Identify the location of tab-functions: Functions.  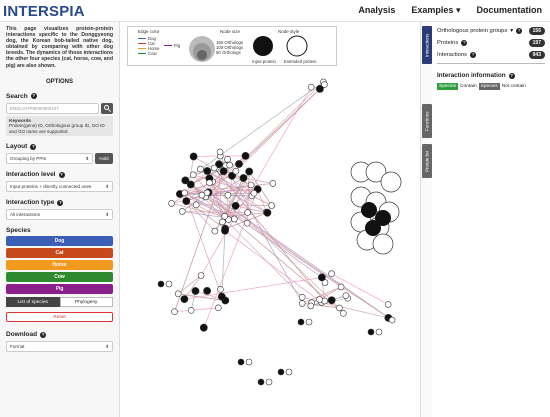
(427, 121).